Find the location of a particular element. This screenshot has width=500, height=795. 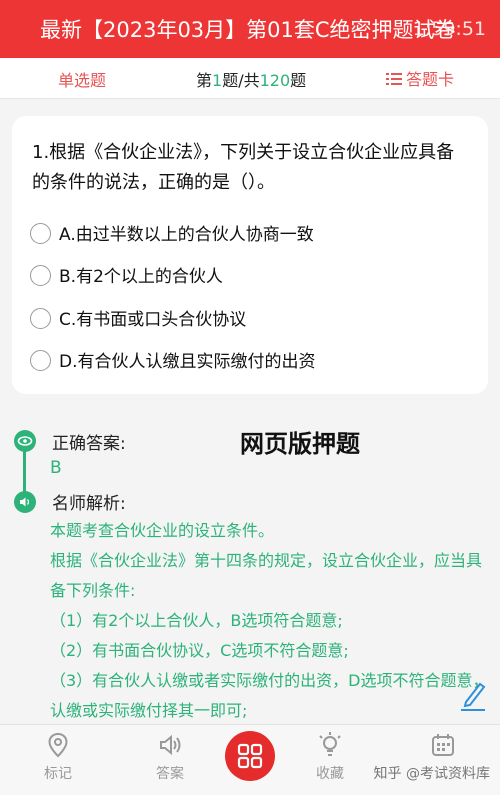

explanation-line: （2）有书面合伙协议，C选项不符合题意; is located at coordinates (199, 650).